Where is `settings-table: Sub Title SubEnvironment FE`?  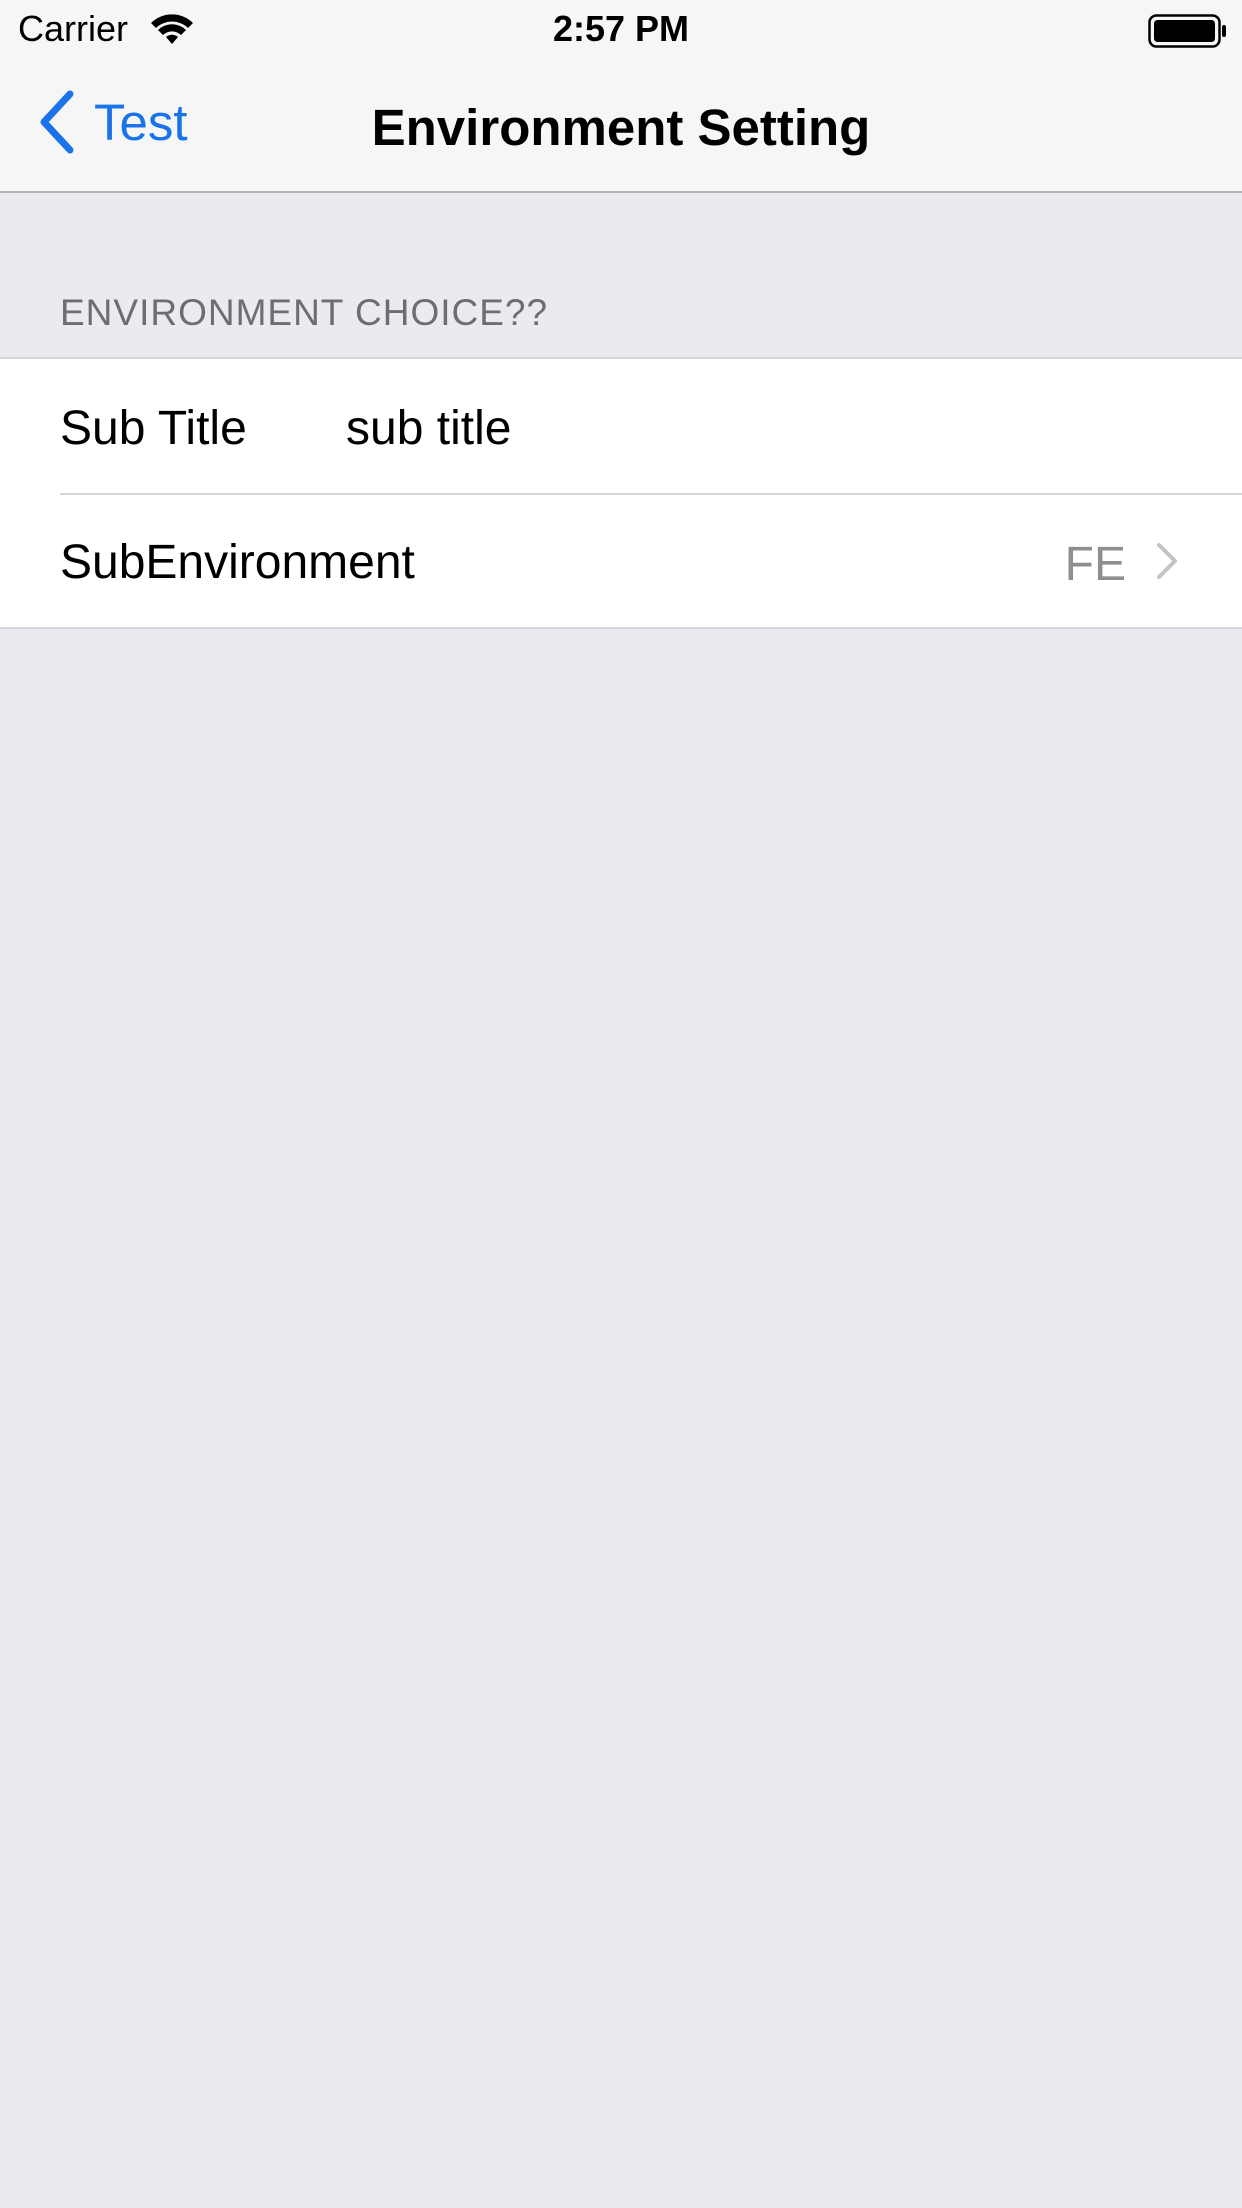
settings-table: Sub Title SubEnvironment FE is located at coordinates (621, 493).